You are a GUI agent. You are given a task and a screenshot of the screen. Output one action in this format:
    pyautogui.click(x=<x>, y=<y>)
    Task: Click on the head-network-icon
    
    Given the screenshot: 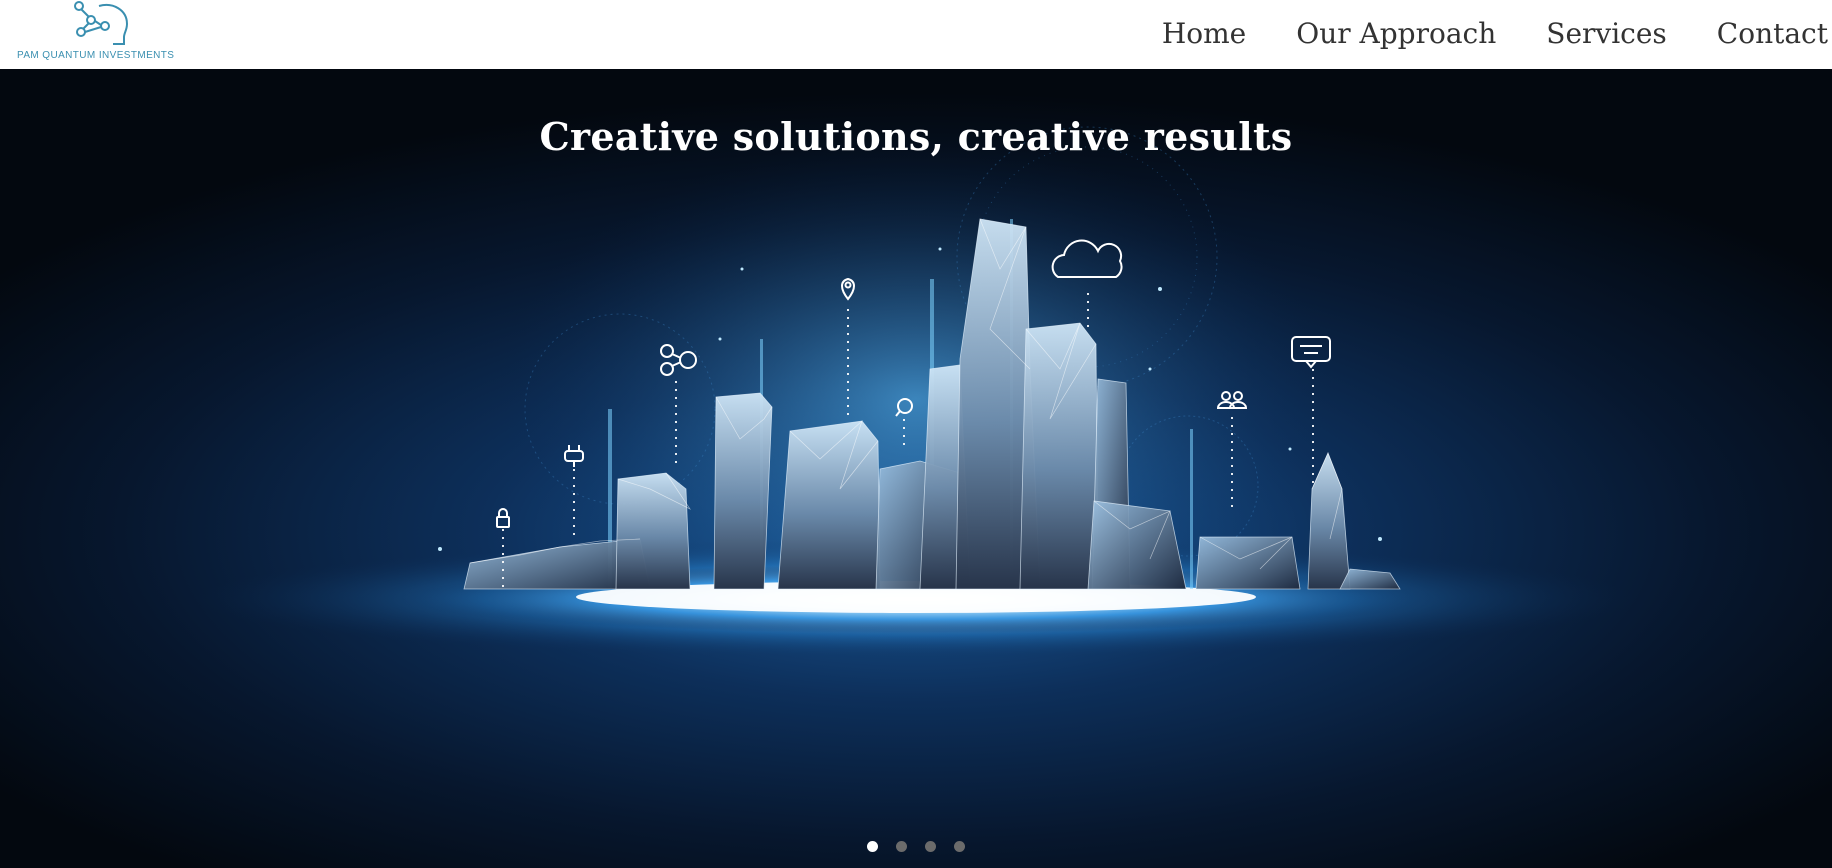 What is the action you would take?
    pyautogui.click(x=101, y=23)
    